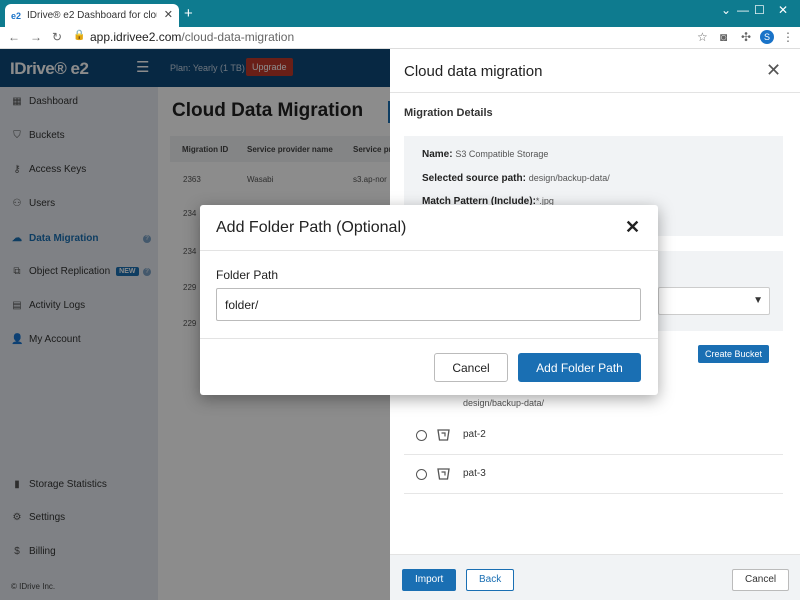 This screenshot has height=600, width=800. I want to click on expand-icon: ⌄, so click(726, 10).